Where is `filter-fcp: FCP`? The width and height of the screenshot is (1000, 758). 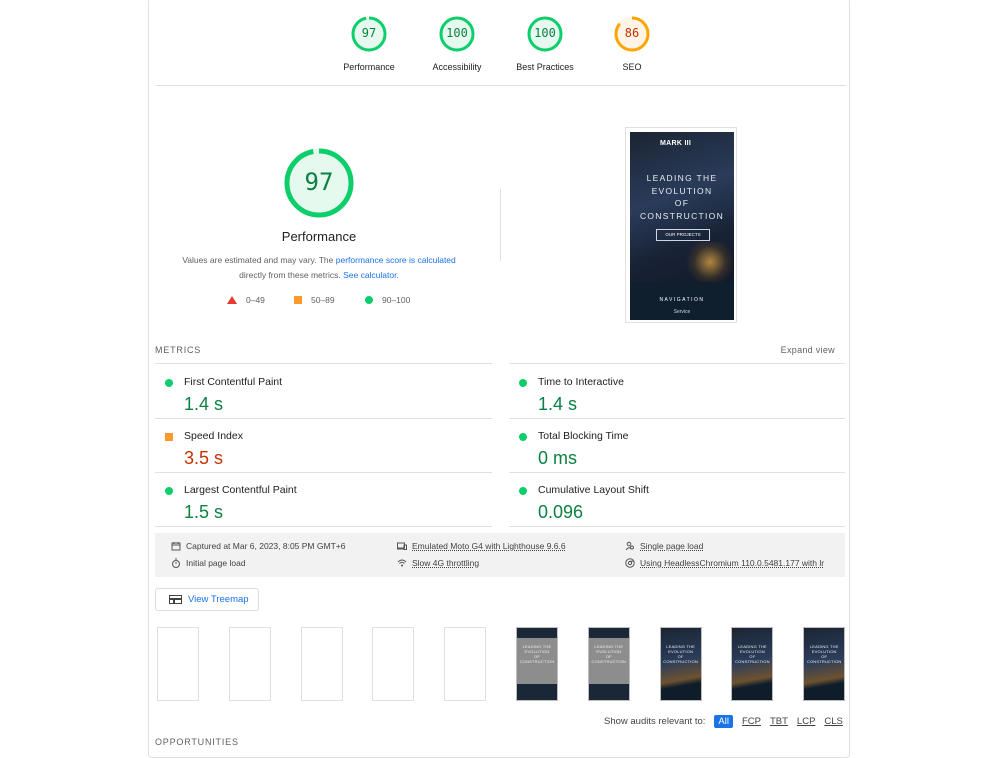 filter-fcp: FCP is located at coordinates (751, 721).